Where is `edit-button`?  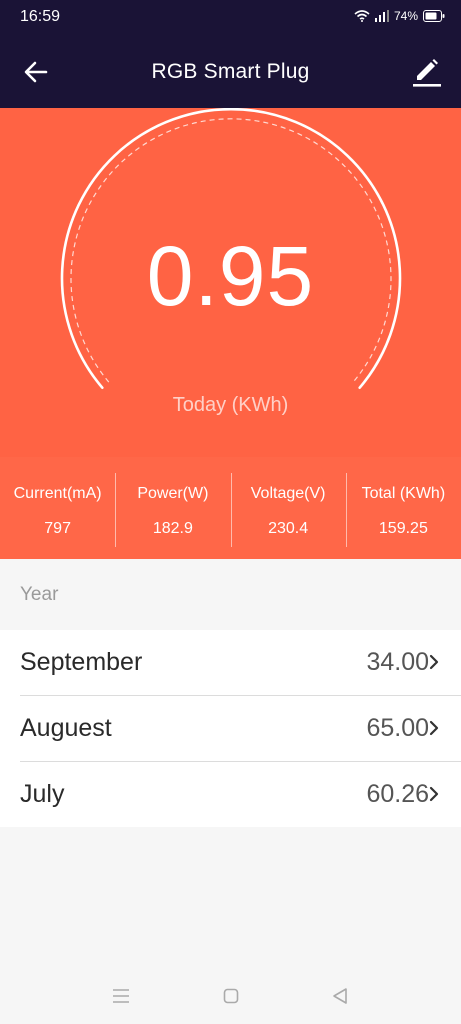 edit-button is located at coordinates (427, 72).